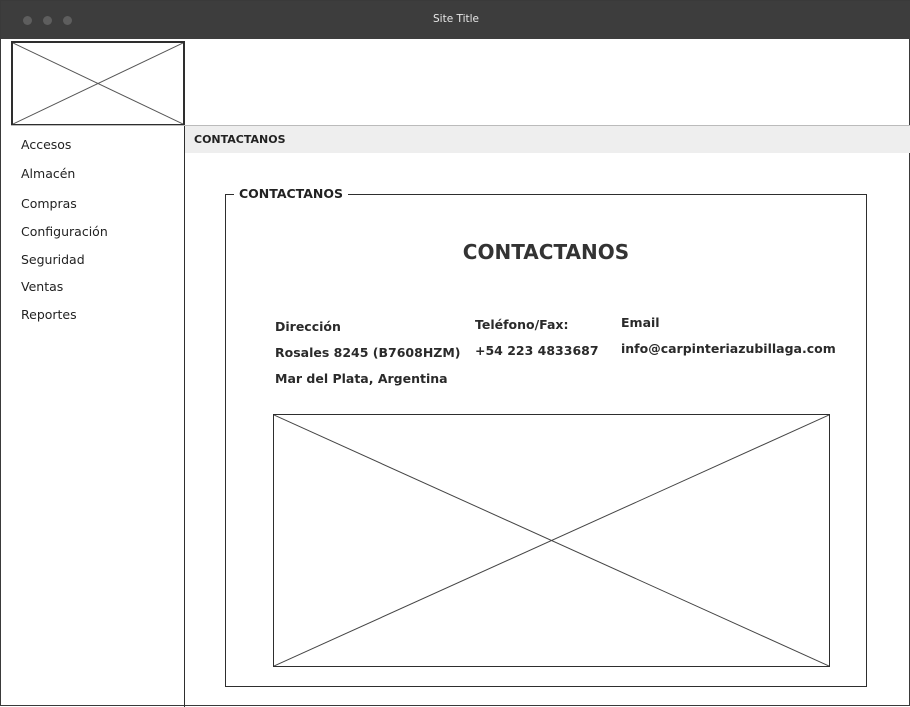 This screenshot has height=707, width=910. I want to click on address-label: Dirección, so click(308, 326).